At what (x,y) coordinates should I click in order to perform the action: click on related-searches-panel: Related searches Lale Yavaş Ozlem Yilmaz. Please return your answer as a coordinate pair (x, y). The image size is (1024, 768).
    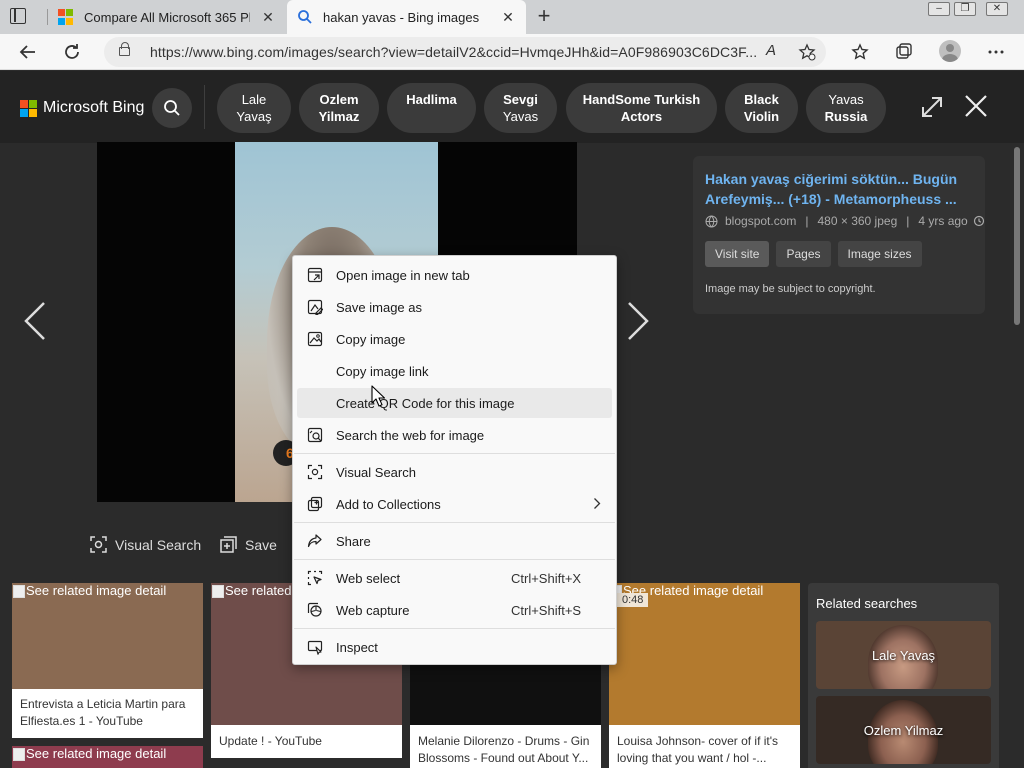
    Looking at the image, I should click on (903, 675).